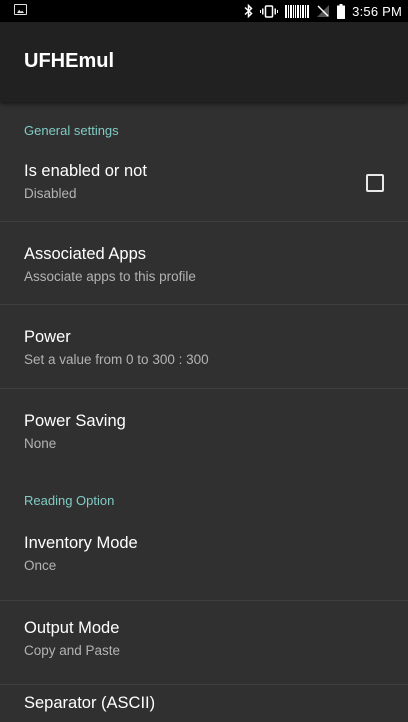 This screenshot has width=408, height=722. I want to click on pref-separator: Separator (ASCII), so click(204, 703).